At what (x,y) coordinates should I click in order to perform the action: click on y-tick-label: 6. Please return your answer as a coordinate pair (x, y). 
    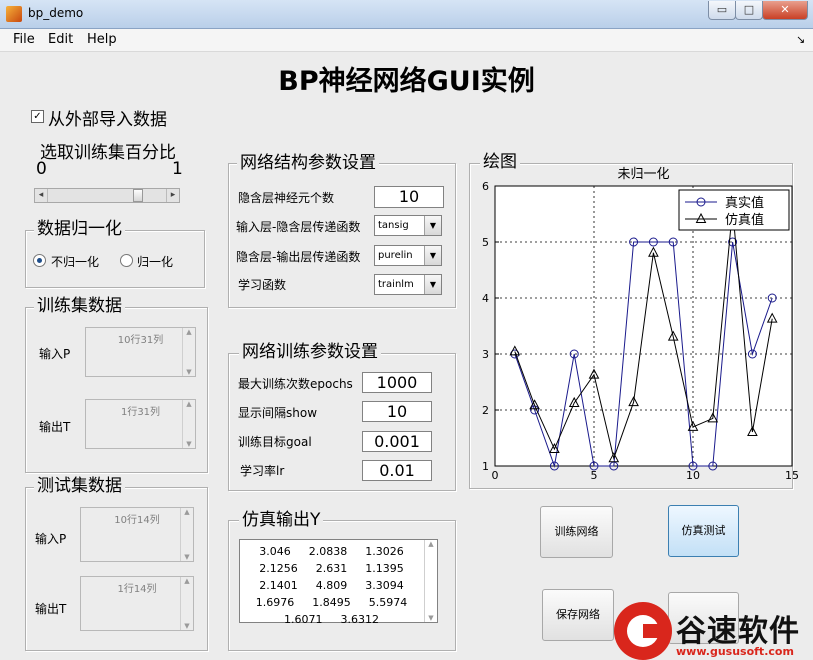
    Looking at the image, I should click on (485, 186).